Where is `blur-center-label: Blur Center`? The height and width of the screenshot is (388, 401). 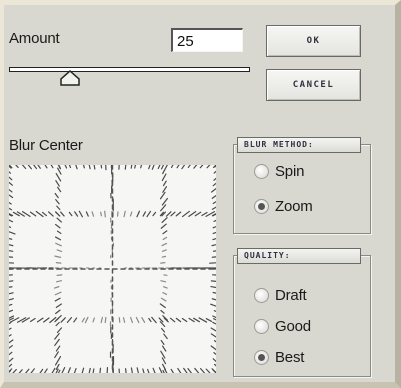 blur-center-label: Blur Center is located at coordinates (46, 145).